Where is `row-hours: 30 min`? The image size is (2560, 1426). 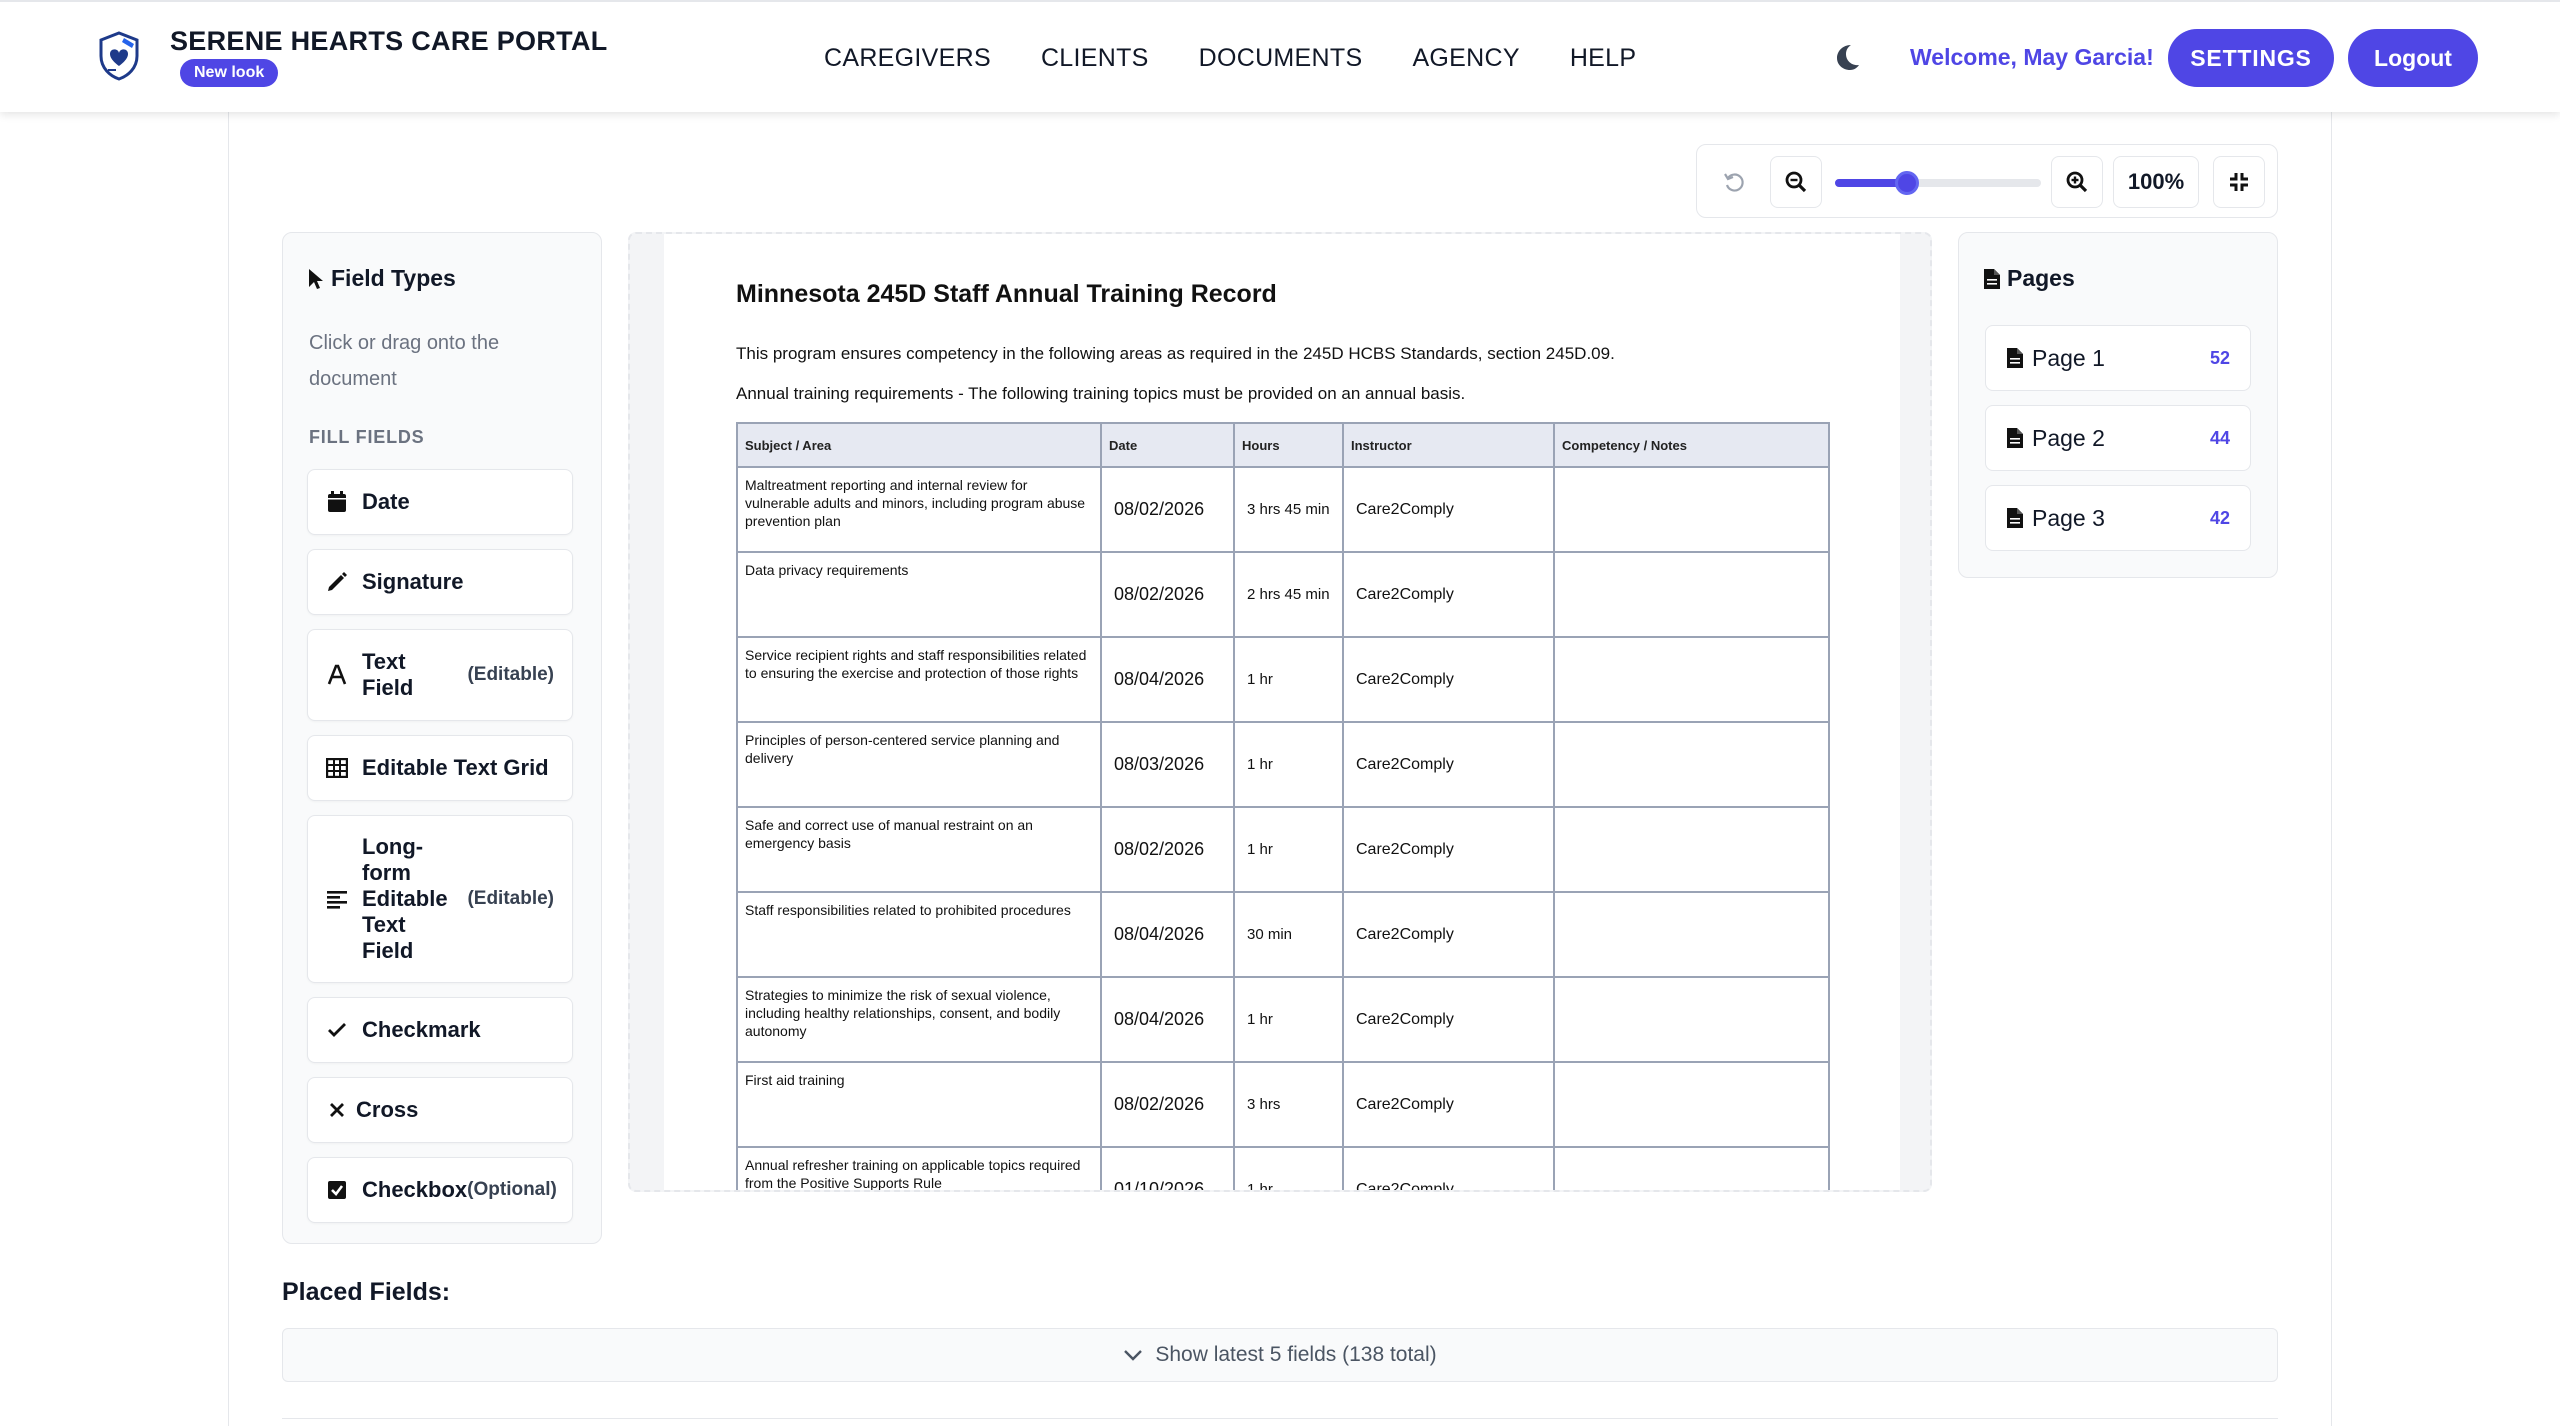 row-hours: 30 min is located at coordinates (1288, 934).